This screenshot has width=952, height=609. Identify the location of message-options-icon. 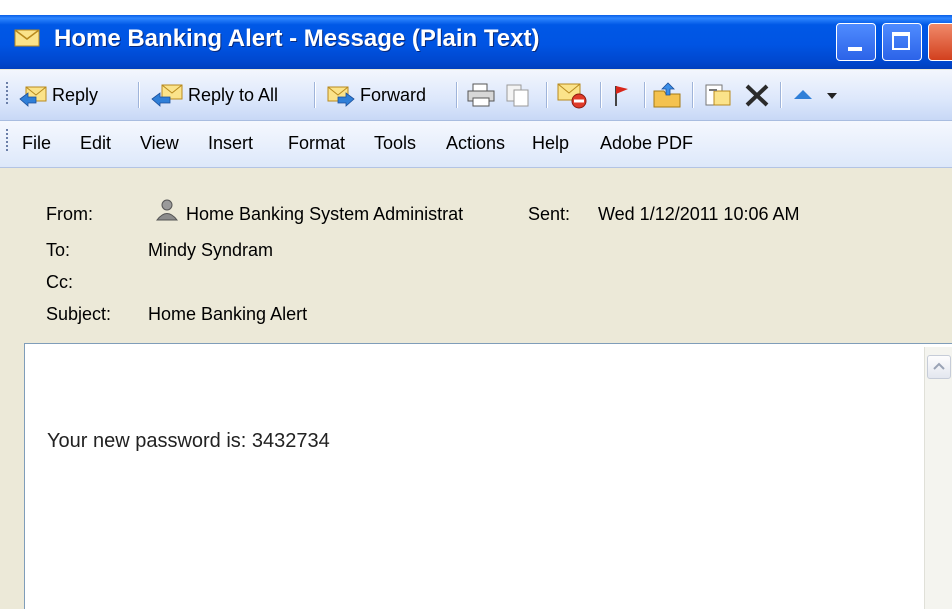
(718, 95).